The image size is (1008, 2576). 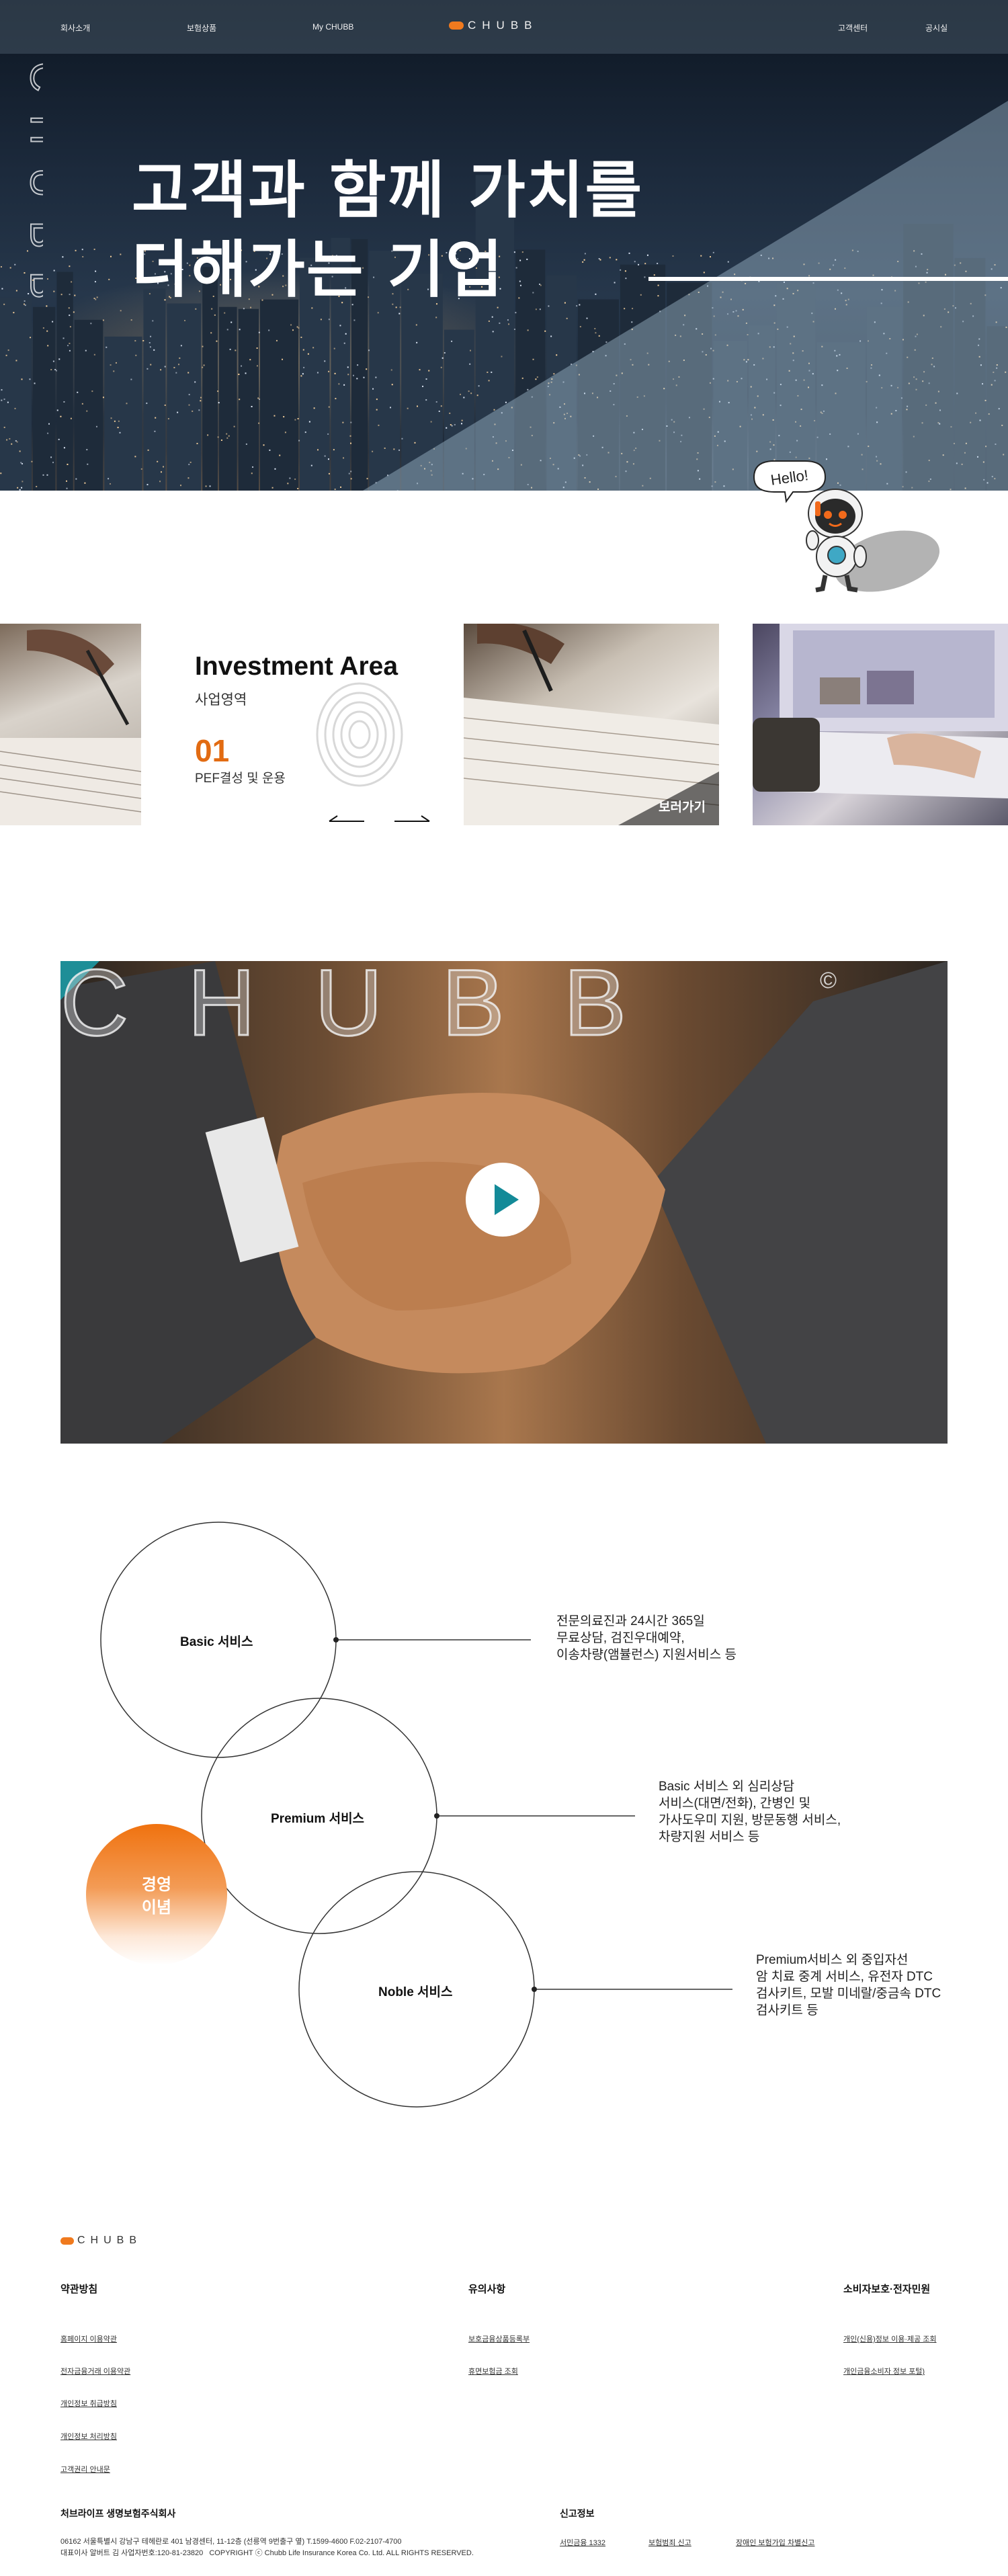 What do you see at coordinates (493, 2371) in the screenshot?
I see `footer-link-dormant-insurance: 휴면보험금 조회` at bounding box center [493, 2371].